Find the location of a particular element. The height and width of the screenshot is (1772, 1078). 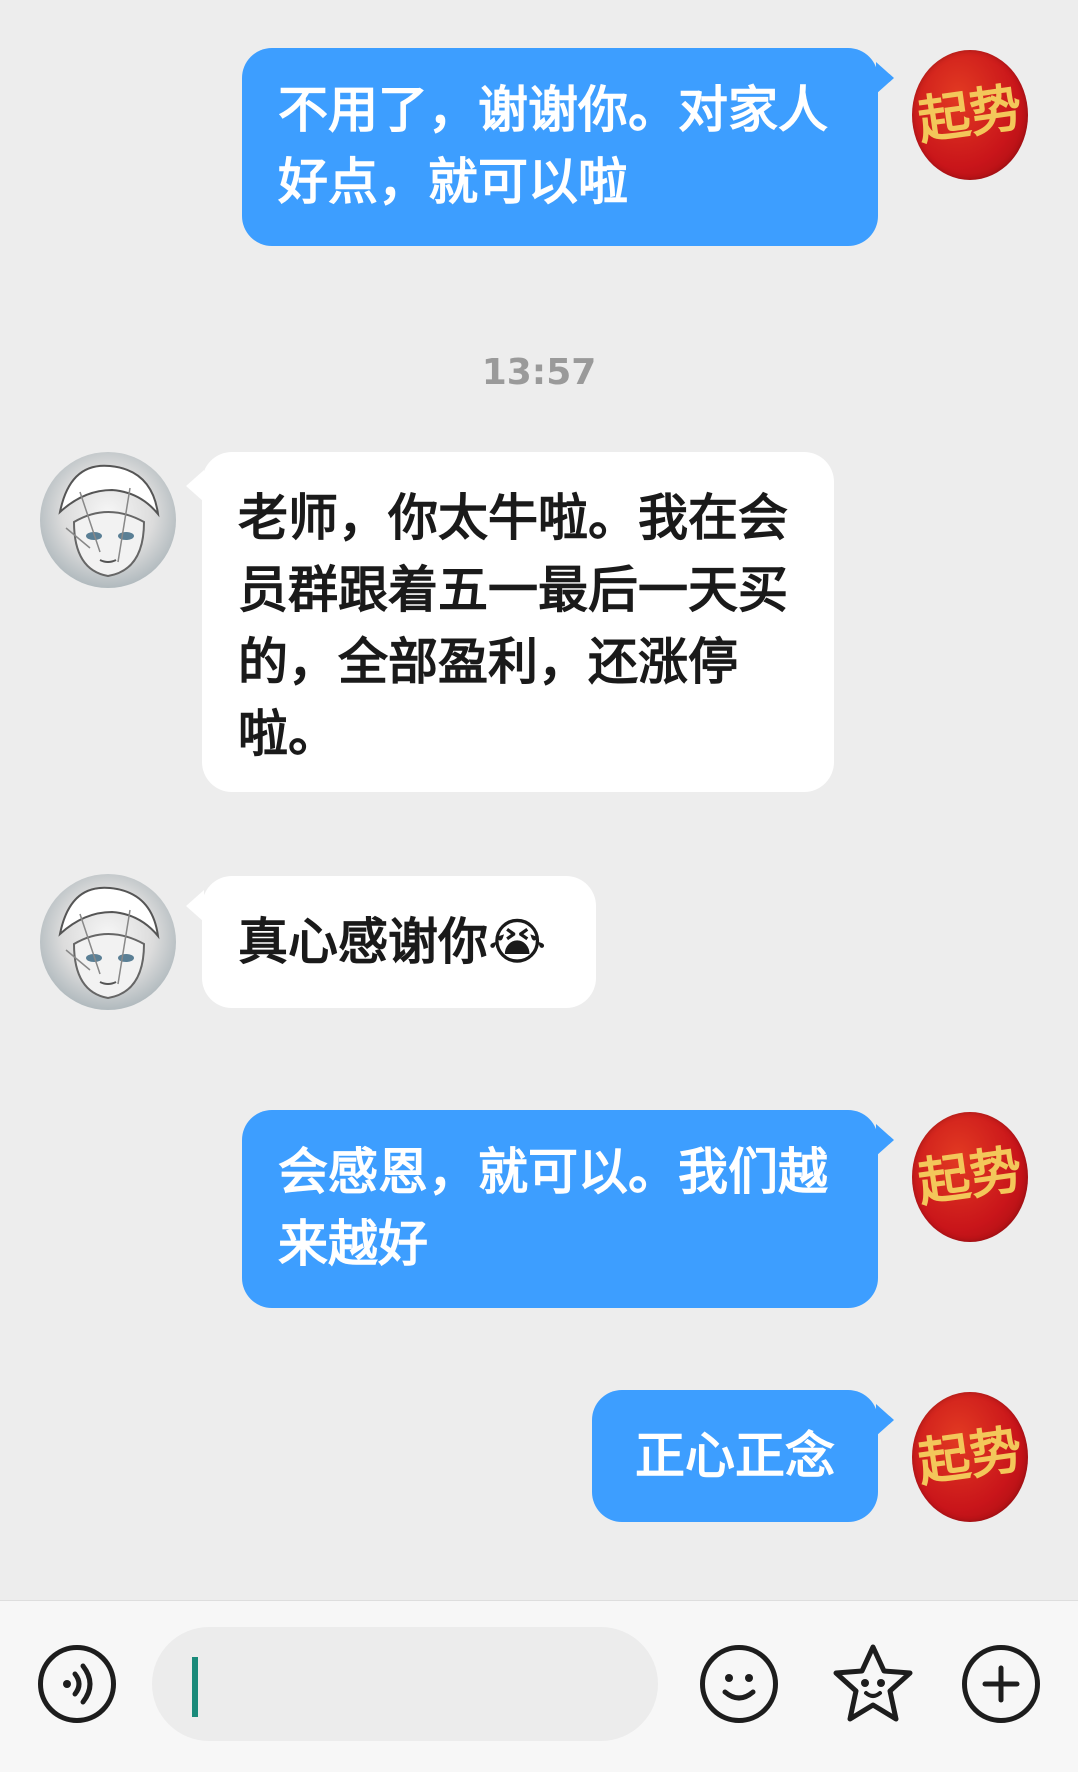

message-bubble-incoming: 老师，你太牛啦。我在会员群跟着五一最后一天买的，全部盈利，还涨停啦。 is located at coordinates (518, 622).